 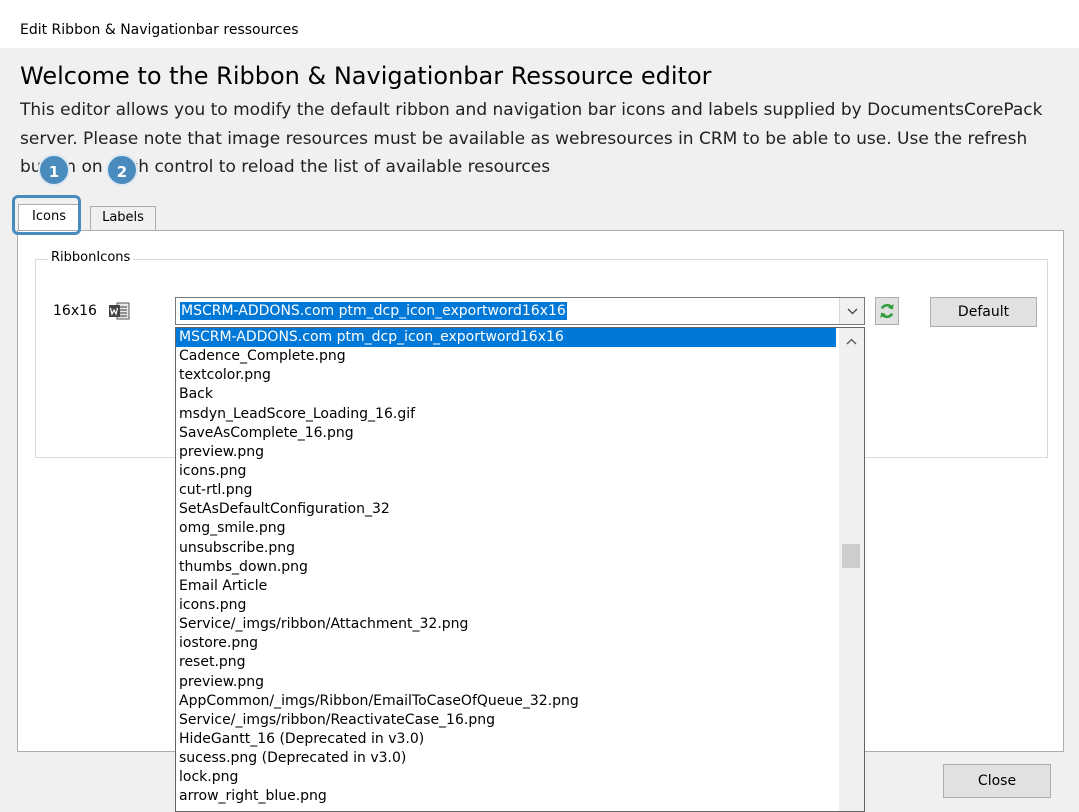 What do you see at coordinates (506, 586) in the screenshot?
I see `dropdown-item: Email Article` at bounding box center [506, 586].